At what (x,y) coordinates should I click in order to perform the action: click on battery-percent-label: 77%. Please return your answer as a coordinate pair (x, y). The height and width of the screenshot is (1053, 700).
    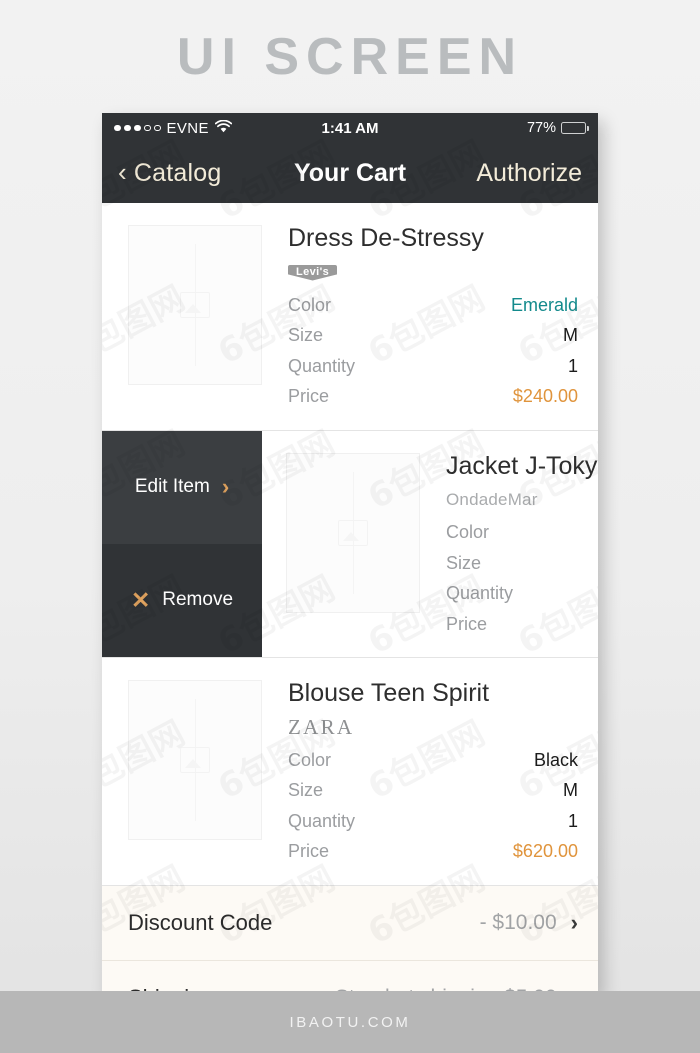
    Looking at the image, I should click on (541, 128).